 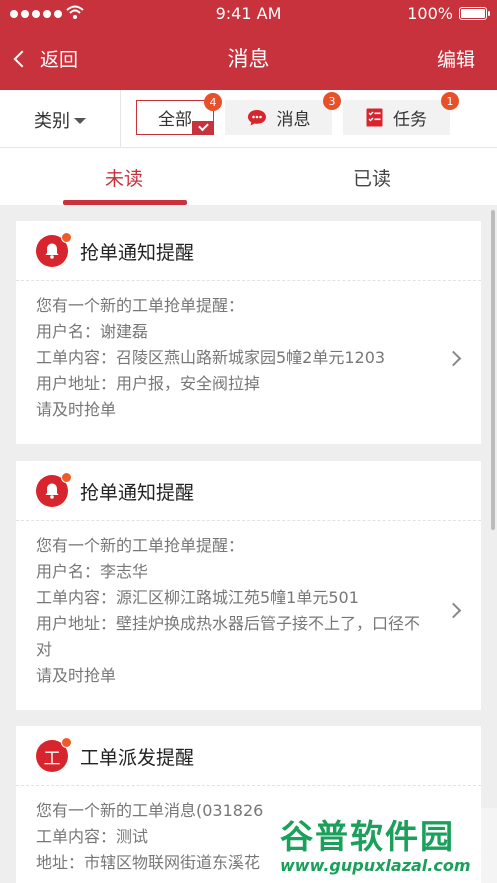 What do you see at coordinates (148, 383) in the screenshot?
I see `card-line: 用户地址：用户报，安全阀拉掉` at bounding box center [148, 383].